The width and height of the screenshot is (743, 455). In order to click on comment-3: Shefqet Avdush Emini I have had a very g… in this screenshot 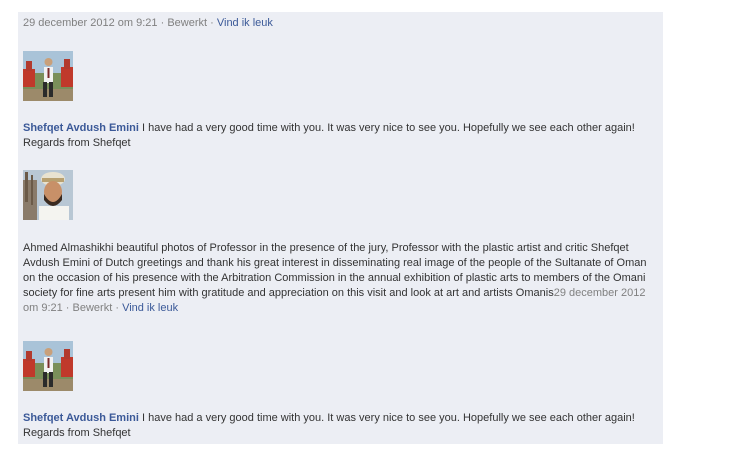, I will do `click(335, 426)`.